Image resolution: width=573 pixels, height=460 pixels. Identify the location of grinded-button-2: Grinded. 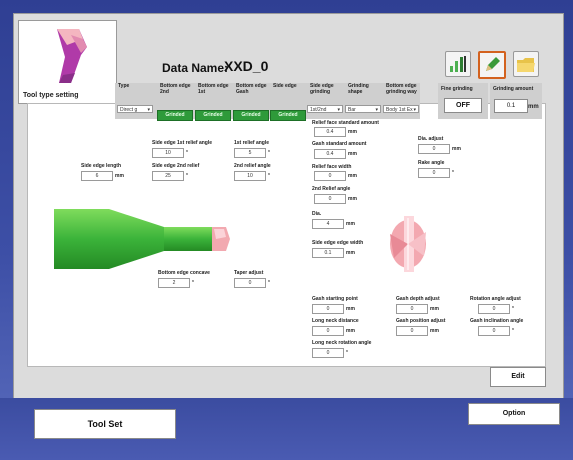
(213, 115).